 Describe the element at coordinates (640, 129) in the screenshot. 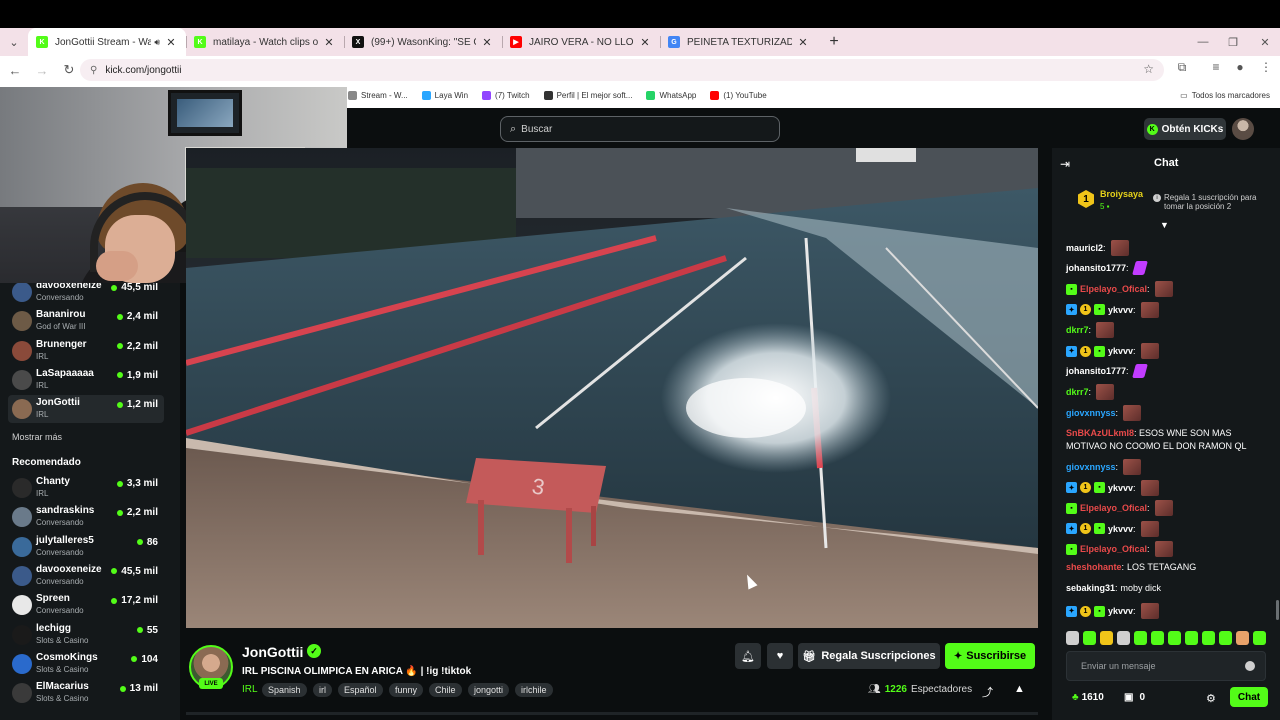

I see `search-input: ⌕ Buscar` at that location.